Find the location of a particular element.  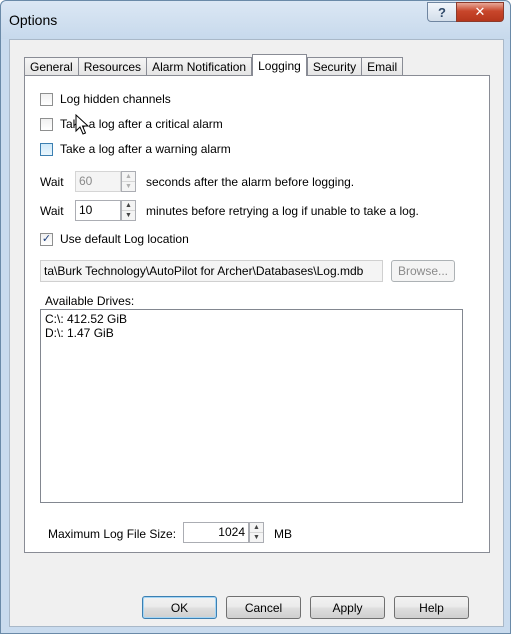

wait-after-alarm-input: 60 is located at coordinates (98, 181).